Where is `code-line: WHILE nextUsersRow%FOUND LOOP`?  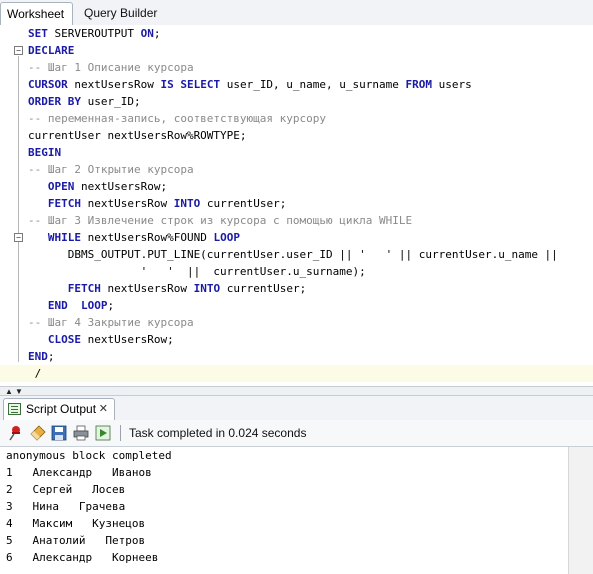
code-line: WHILE nextUsersRow%FOUND LOOP is located at coordinates (310, 237).